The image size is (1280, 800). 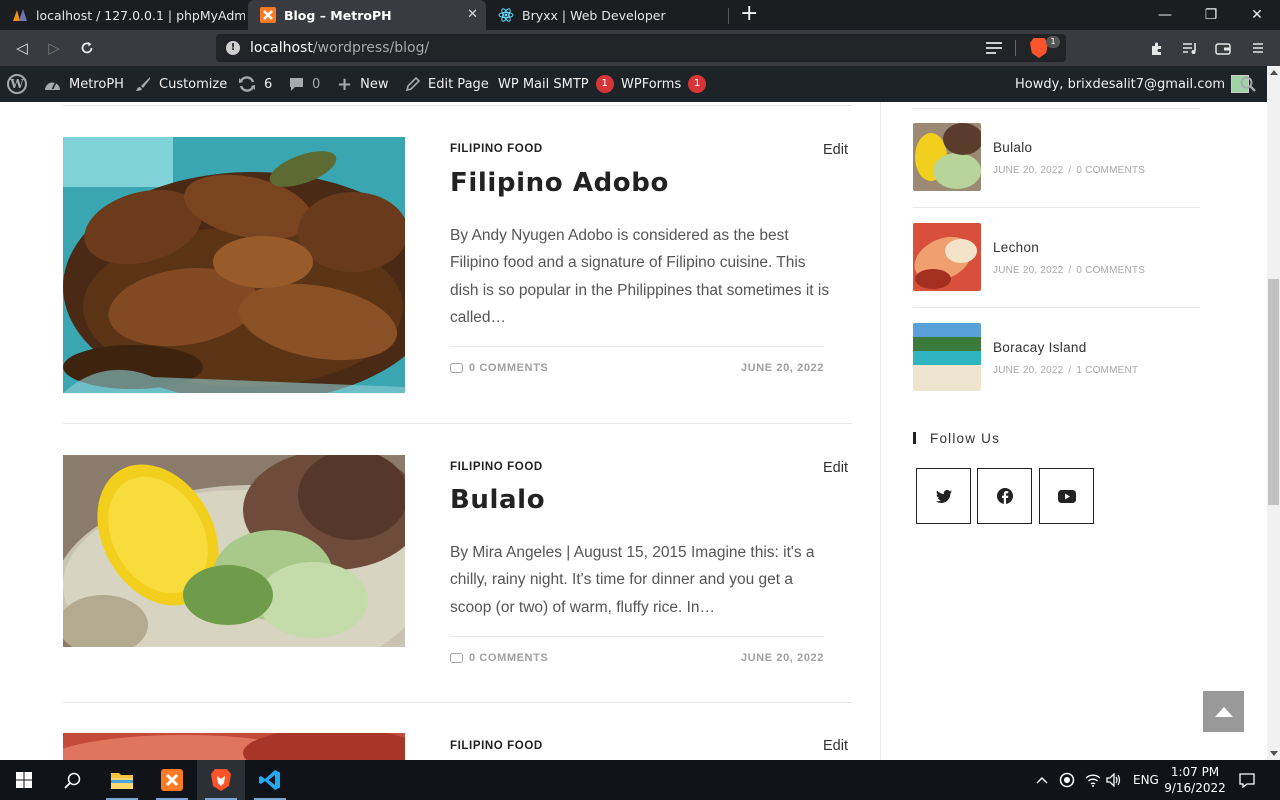 I want to click on tab-blog-metroph: Blog – MetroPH ✕, so click(x=367, y=15).